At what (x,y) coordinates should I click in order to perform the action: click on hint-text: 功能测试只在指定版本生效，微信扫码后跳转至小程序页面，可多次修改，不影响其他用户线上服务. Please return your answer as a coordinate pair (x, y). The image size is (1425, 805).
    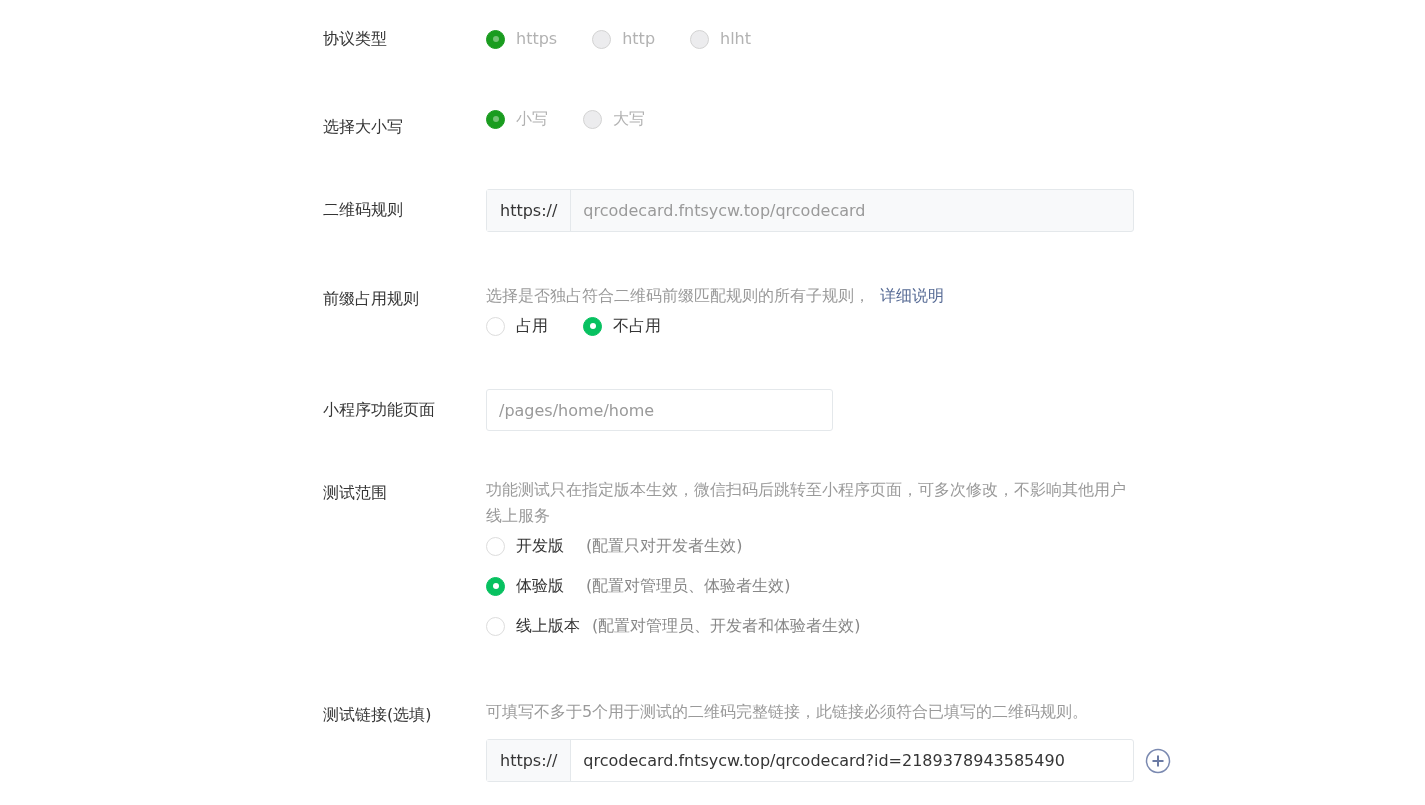
    Looking at the image, I should click on (806, 502).